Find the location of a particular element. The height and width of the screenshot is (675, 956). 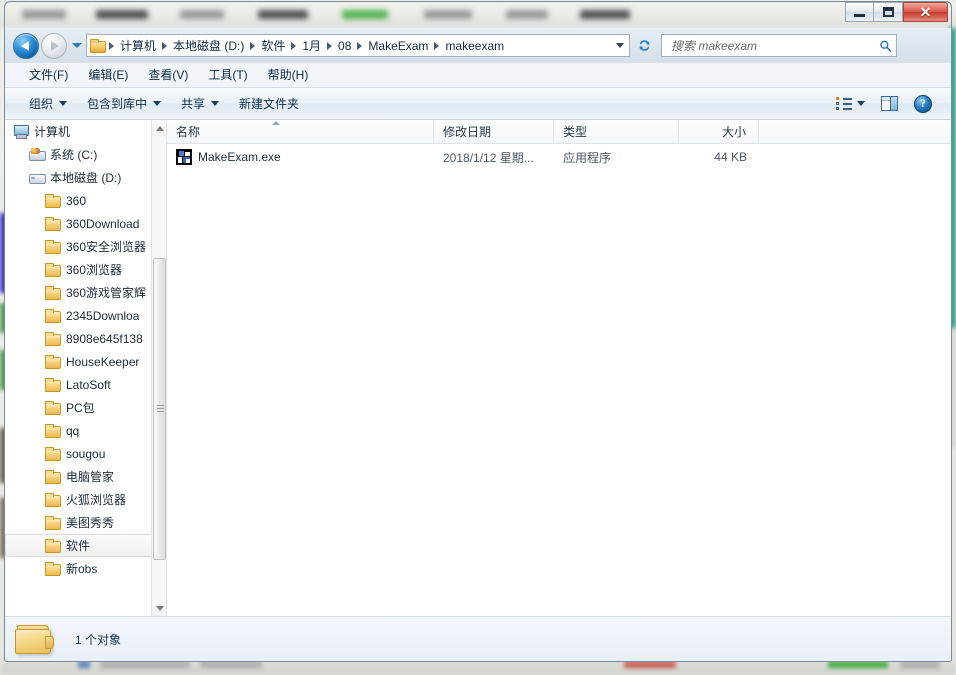

status-bar: 1 个对象 is located at coordinates (478, 638).